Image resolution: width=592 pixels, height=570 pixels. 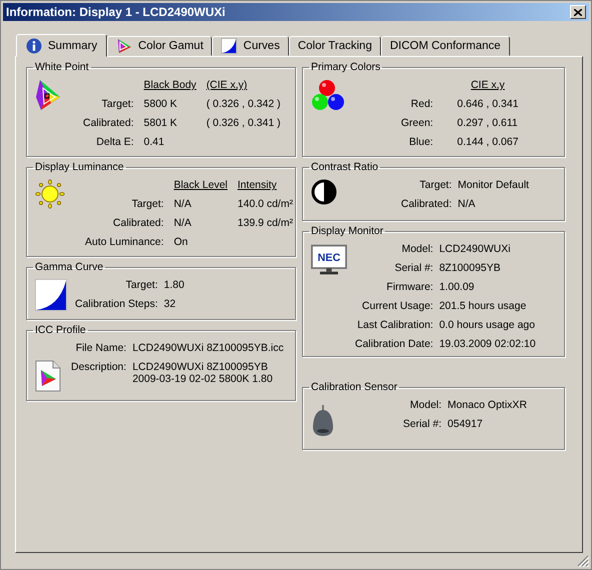 What do you see at coordinates (34, 46) in the screenshot?
I see `info-icon` at bounding box center [34, 46].